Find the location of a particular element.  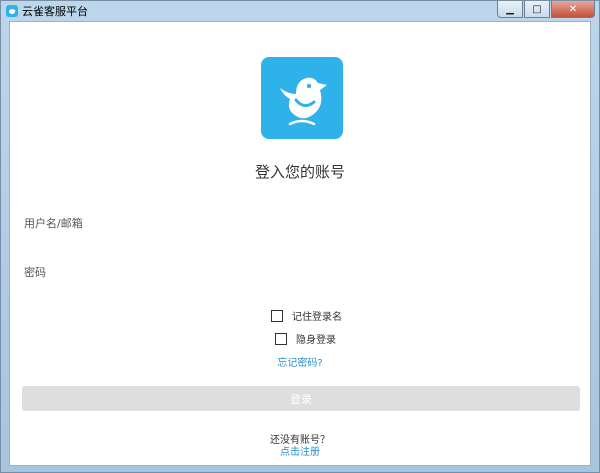

login-button: 登录 is located at coordinates (301, 398).